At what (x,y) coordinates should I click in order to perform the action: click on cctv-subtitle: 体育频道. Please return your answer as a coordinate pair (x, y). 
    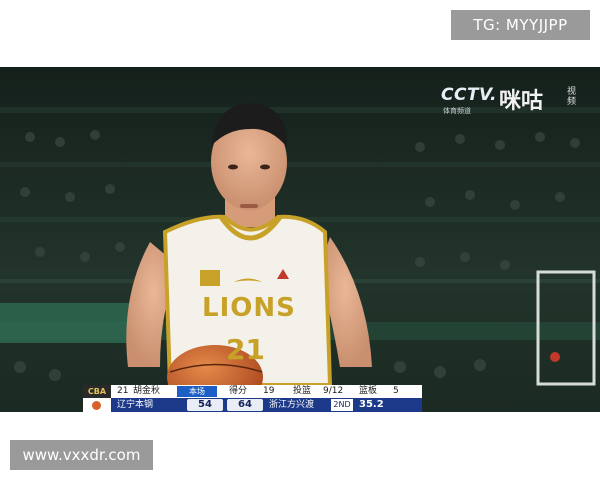
    Looking at the image, I should click on (457, 111).